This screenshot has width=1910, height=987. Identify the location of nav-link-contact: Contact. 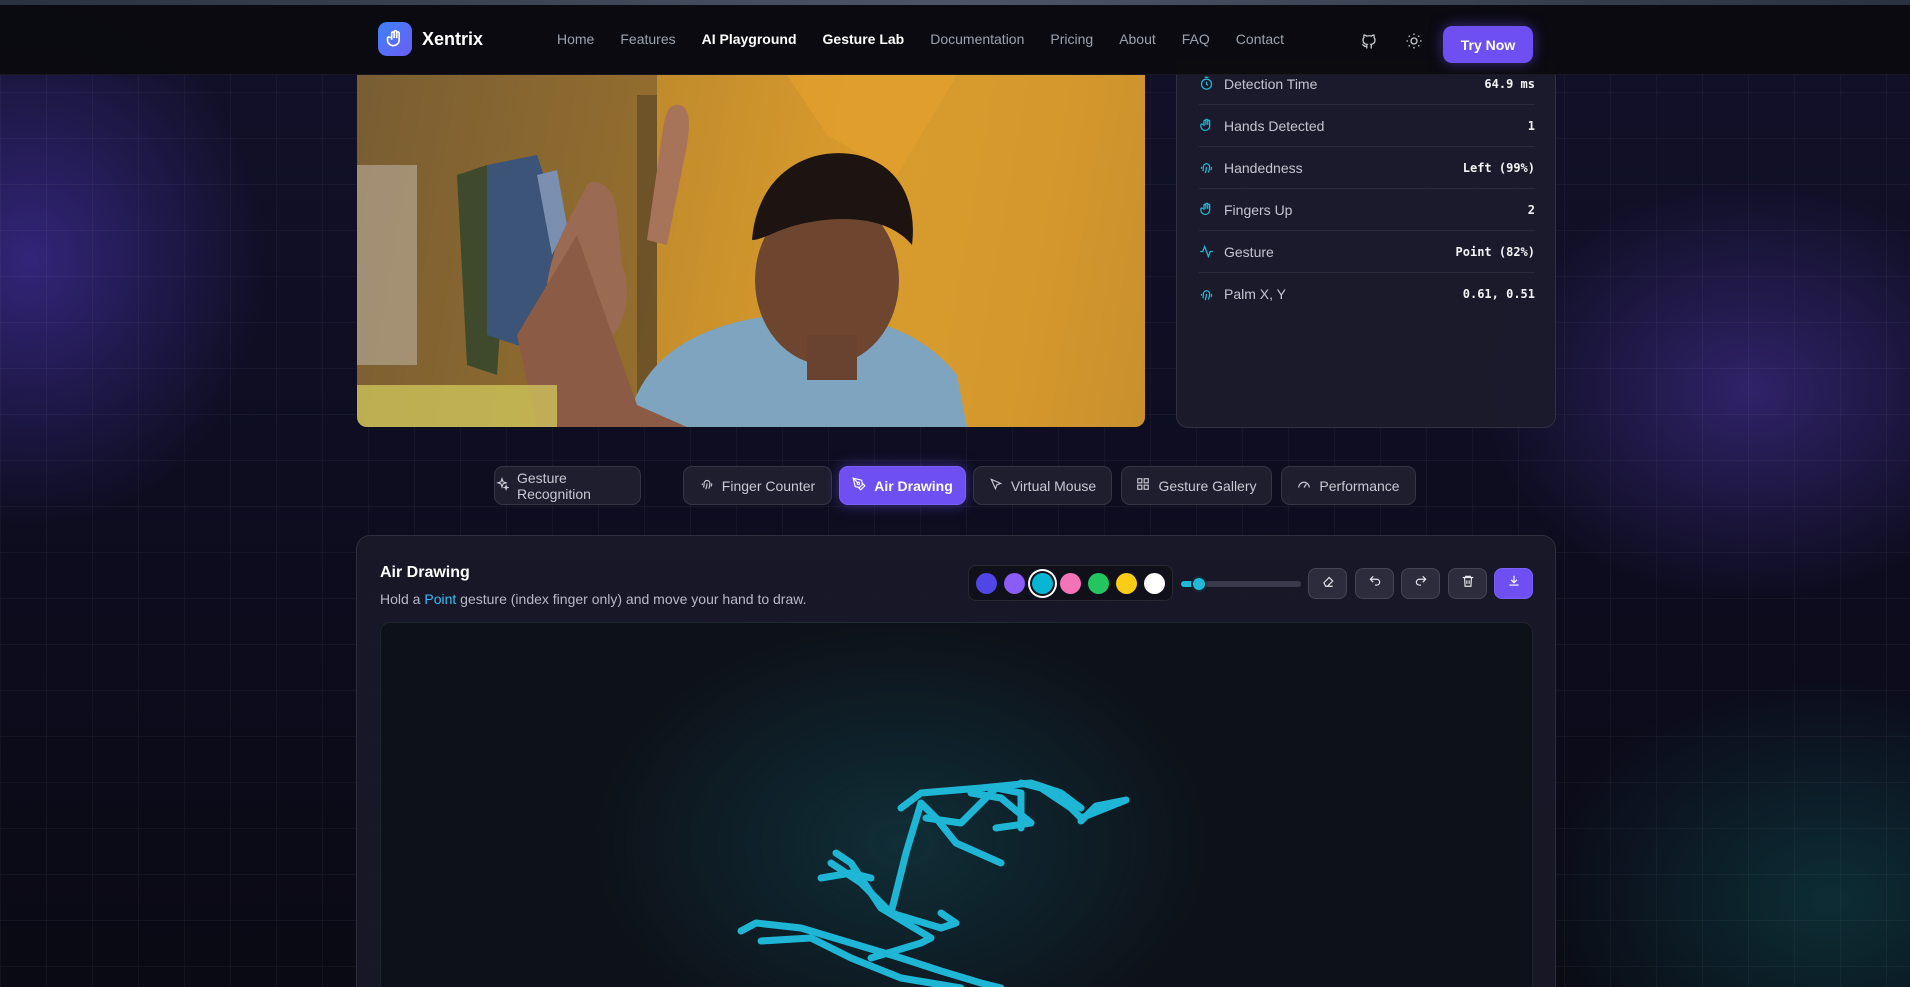
(1260, 39).